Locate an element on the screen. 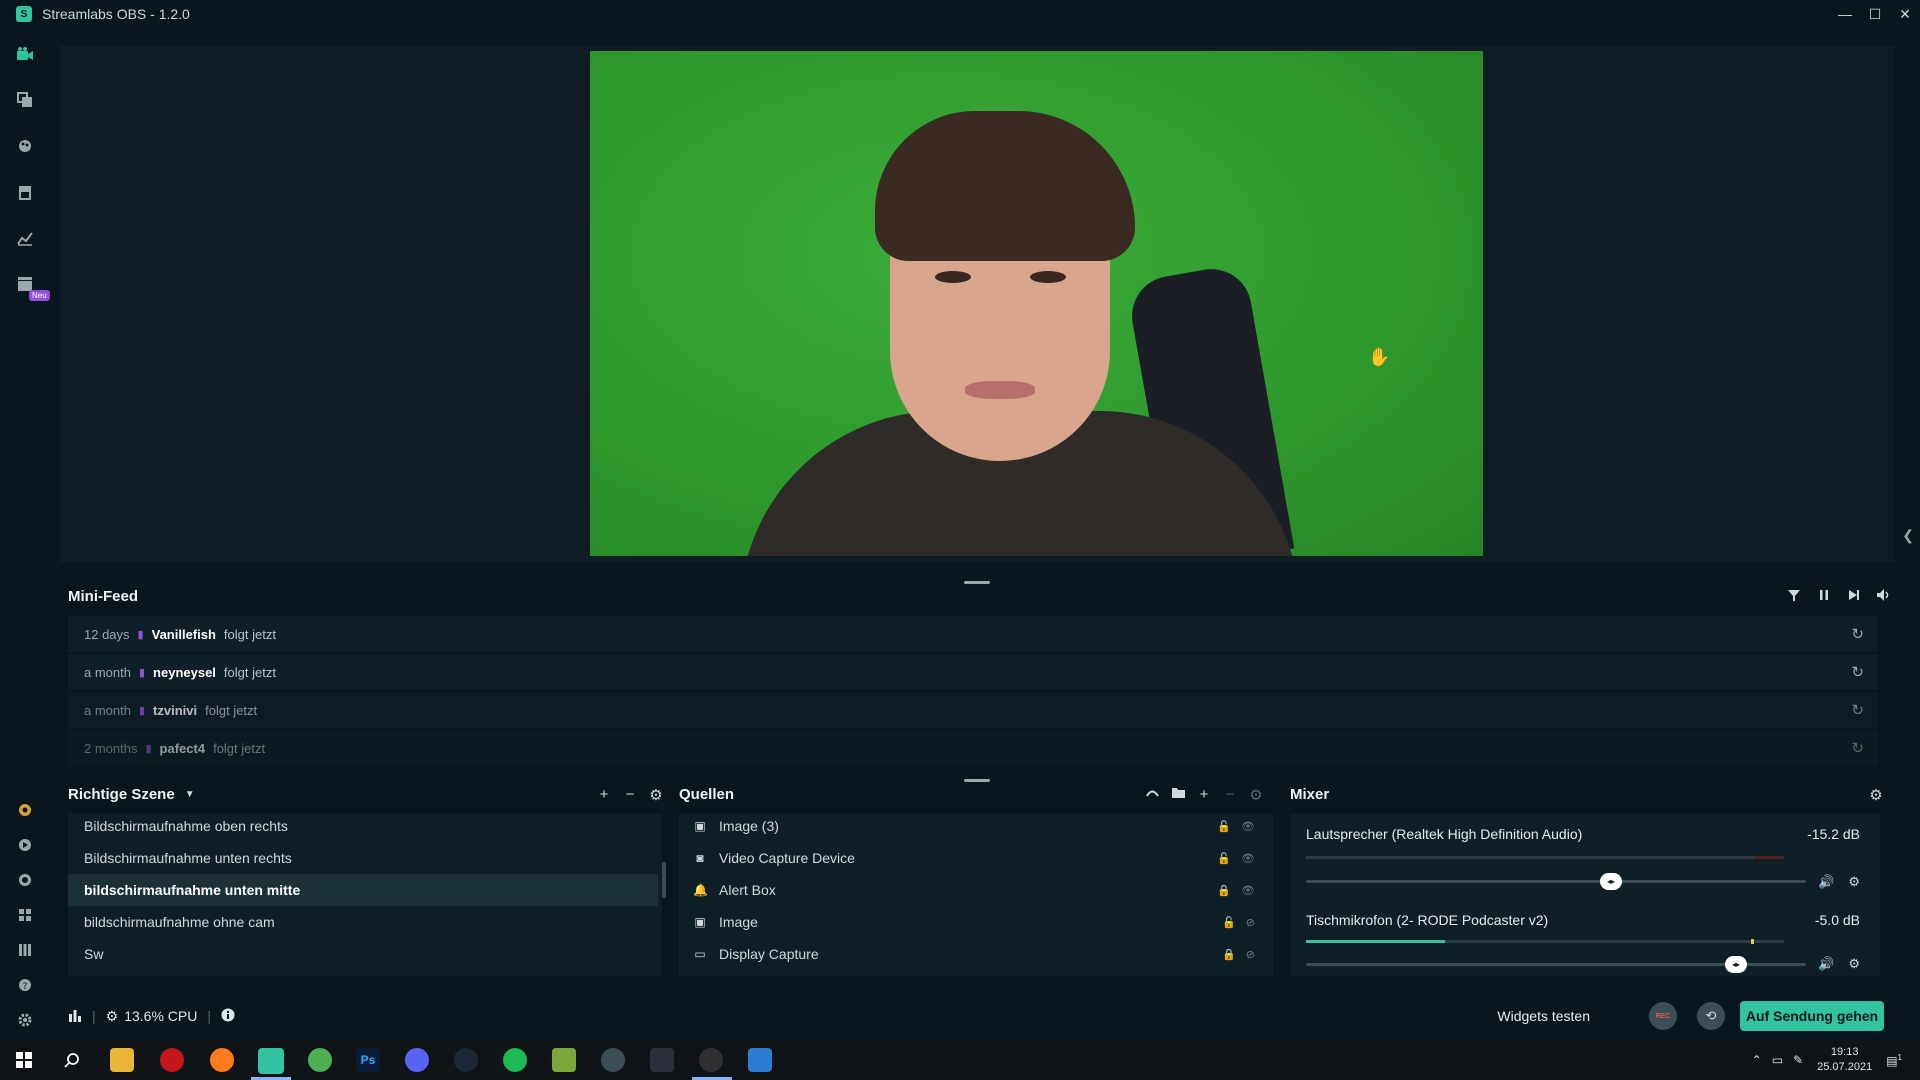 The height and width of the screenshot is (1080, 1920). chevron-down-icon: ▼ is located at coordinates (190, 794).